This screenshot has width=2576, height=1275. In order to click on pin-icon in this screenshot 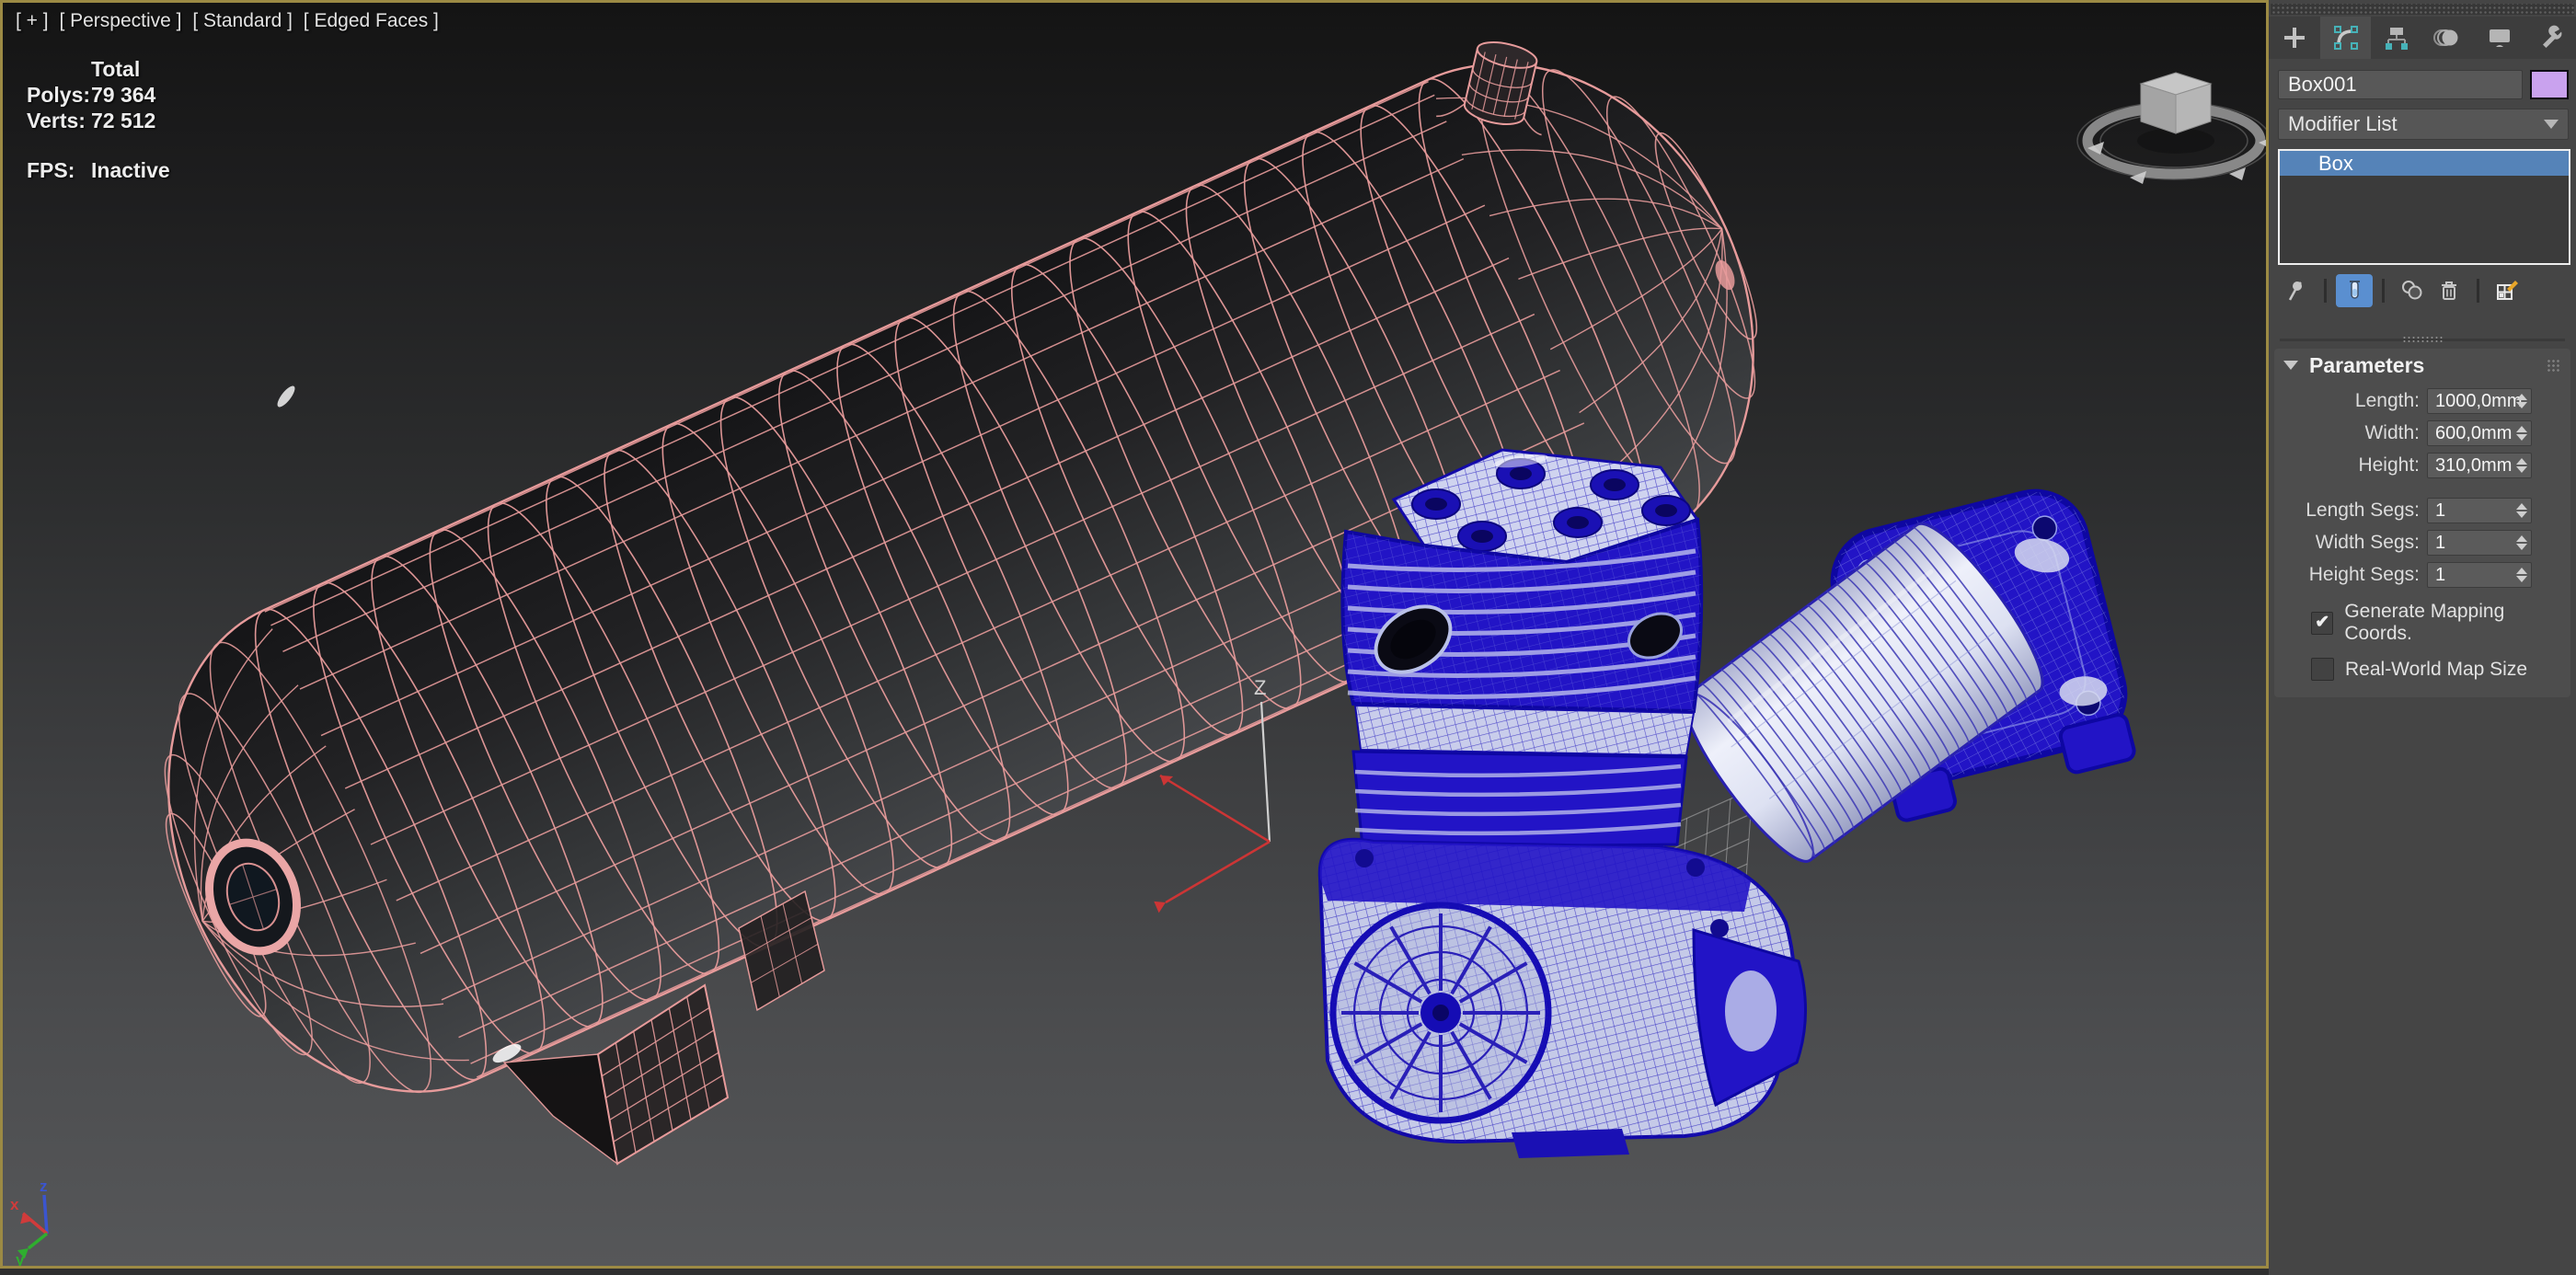, I will do `click(2295, 291)`.